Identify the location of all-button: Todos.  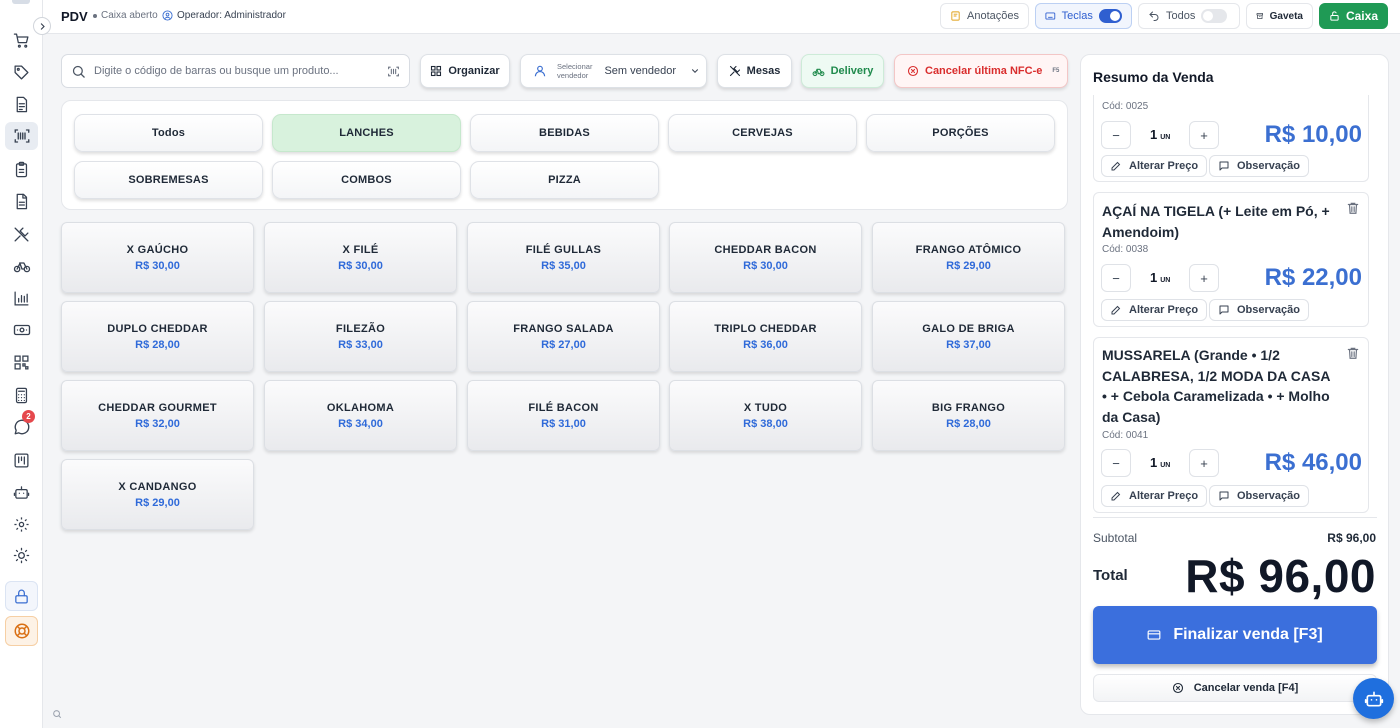
(1189, 16).